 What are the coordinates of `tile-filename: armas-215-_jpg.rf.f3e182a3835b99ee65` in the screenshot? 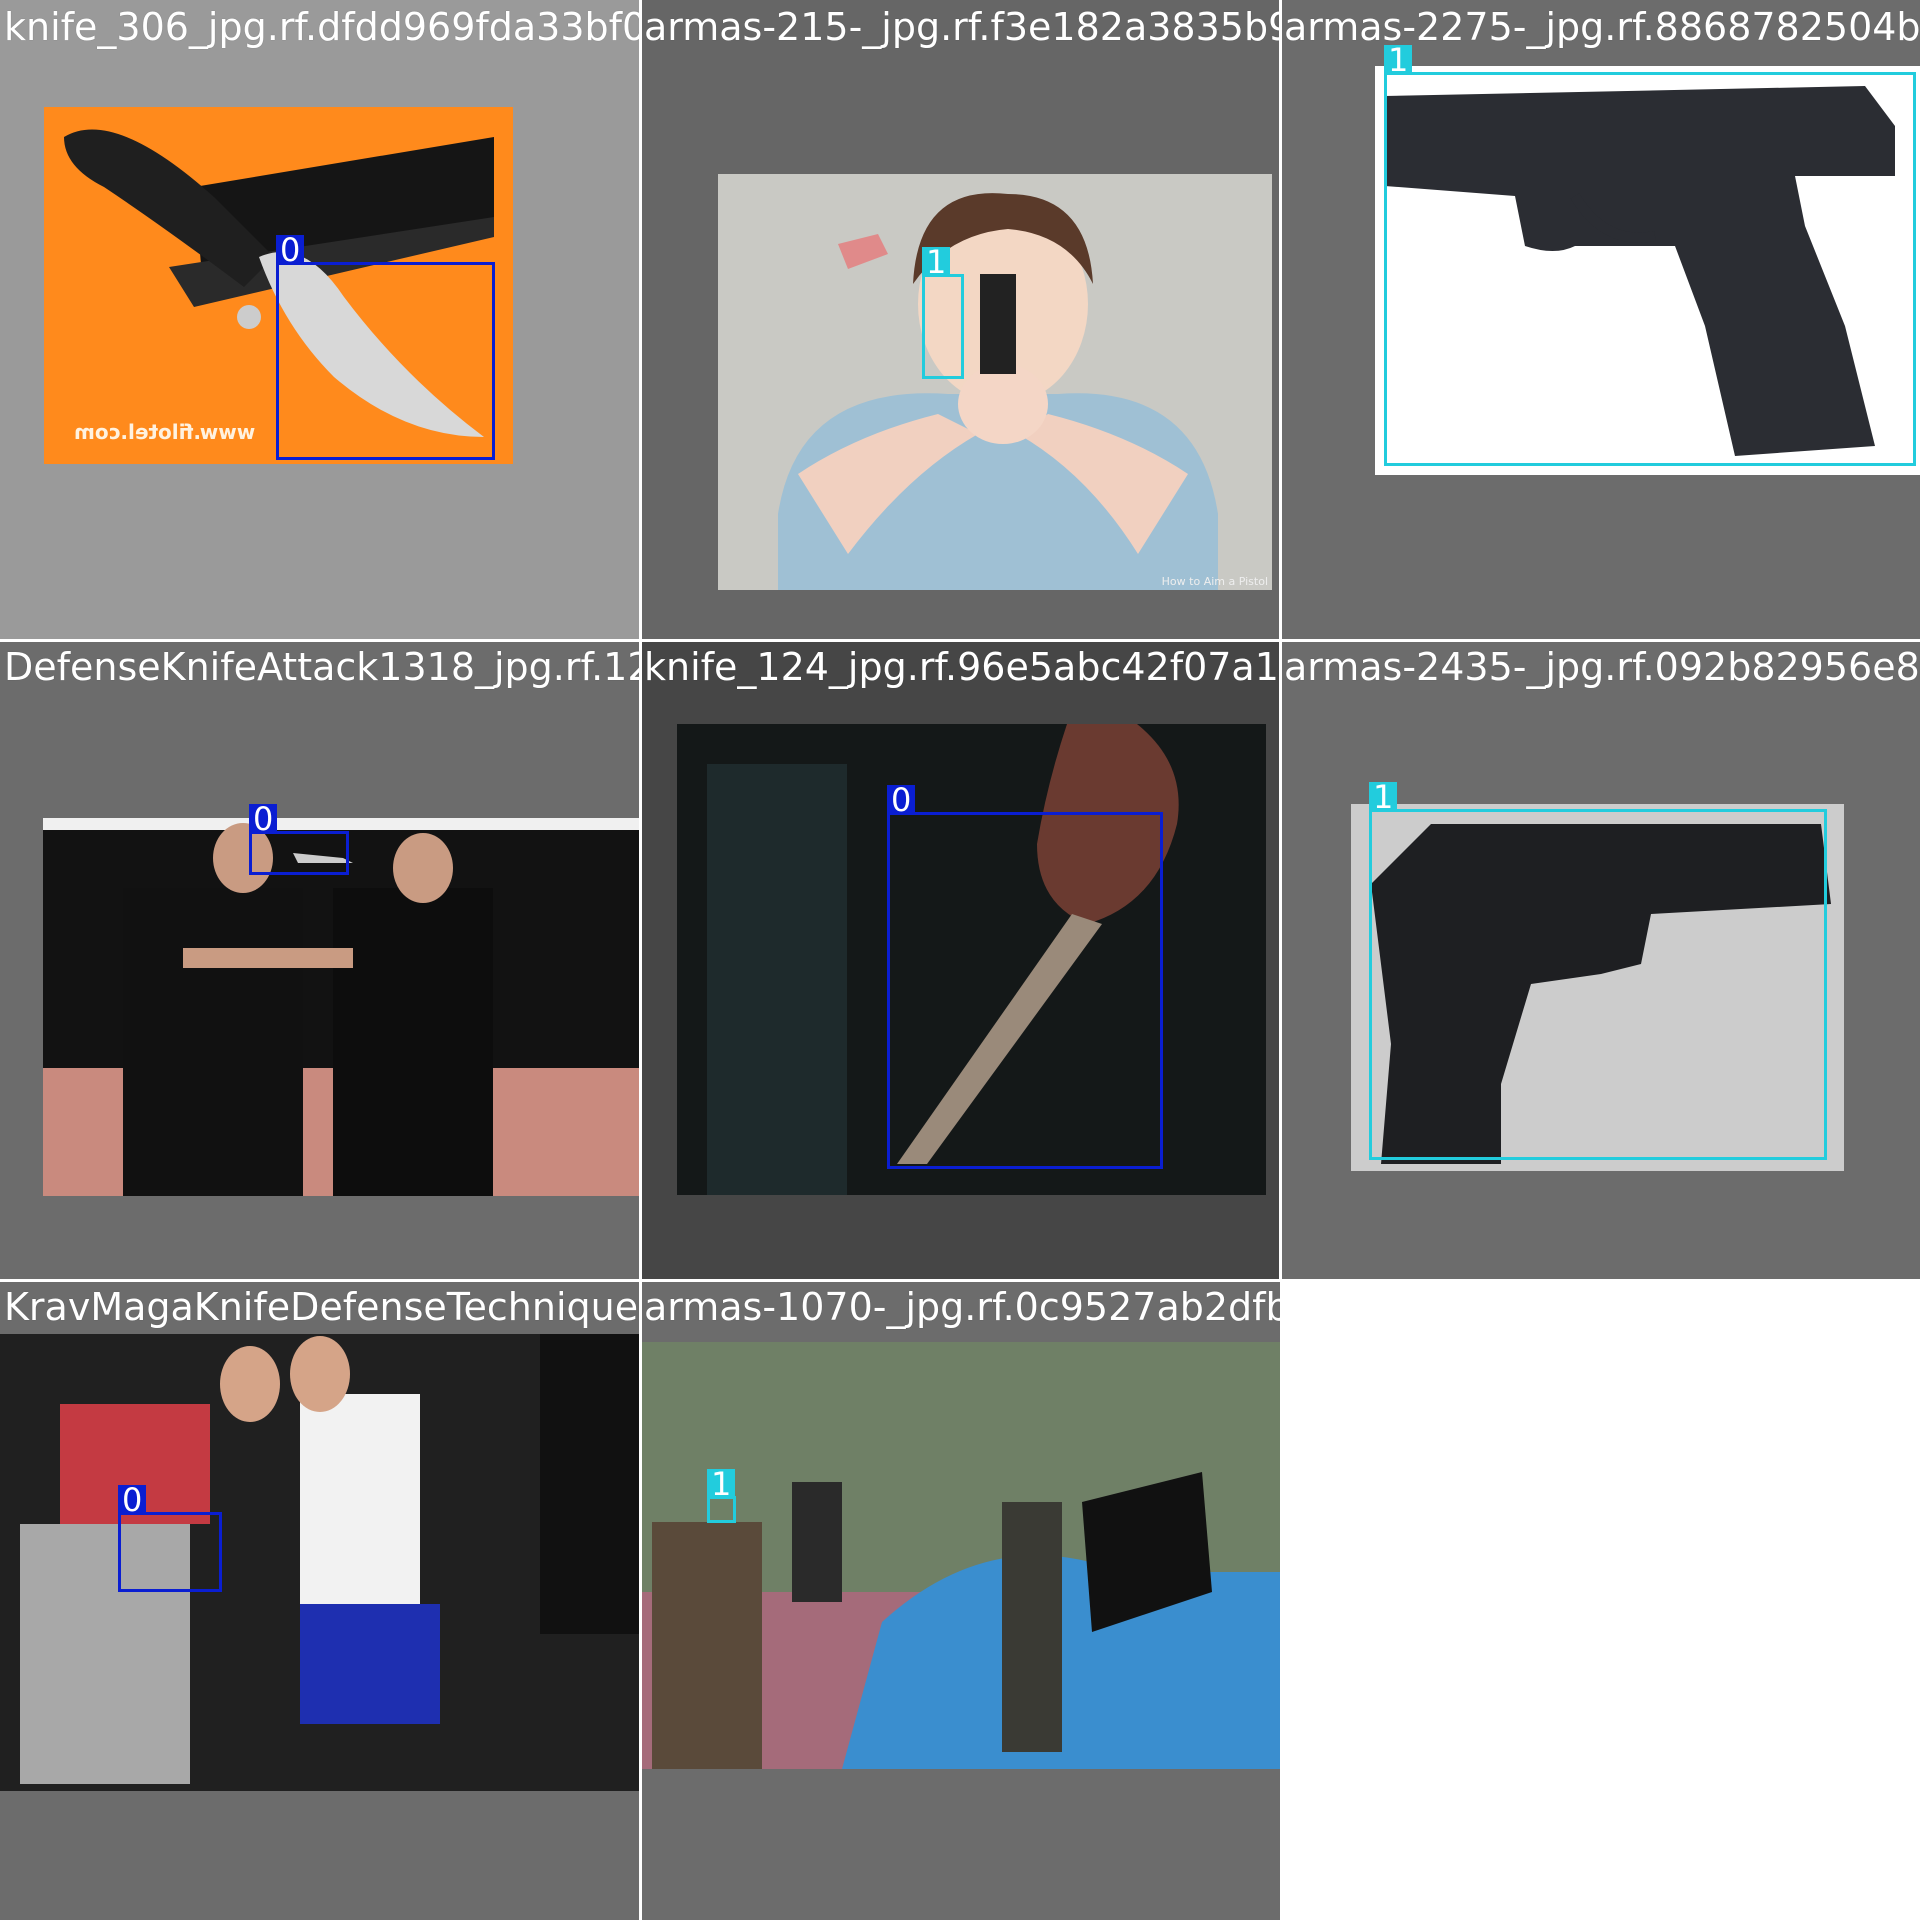 It's located at (962, 27).